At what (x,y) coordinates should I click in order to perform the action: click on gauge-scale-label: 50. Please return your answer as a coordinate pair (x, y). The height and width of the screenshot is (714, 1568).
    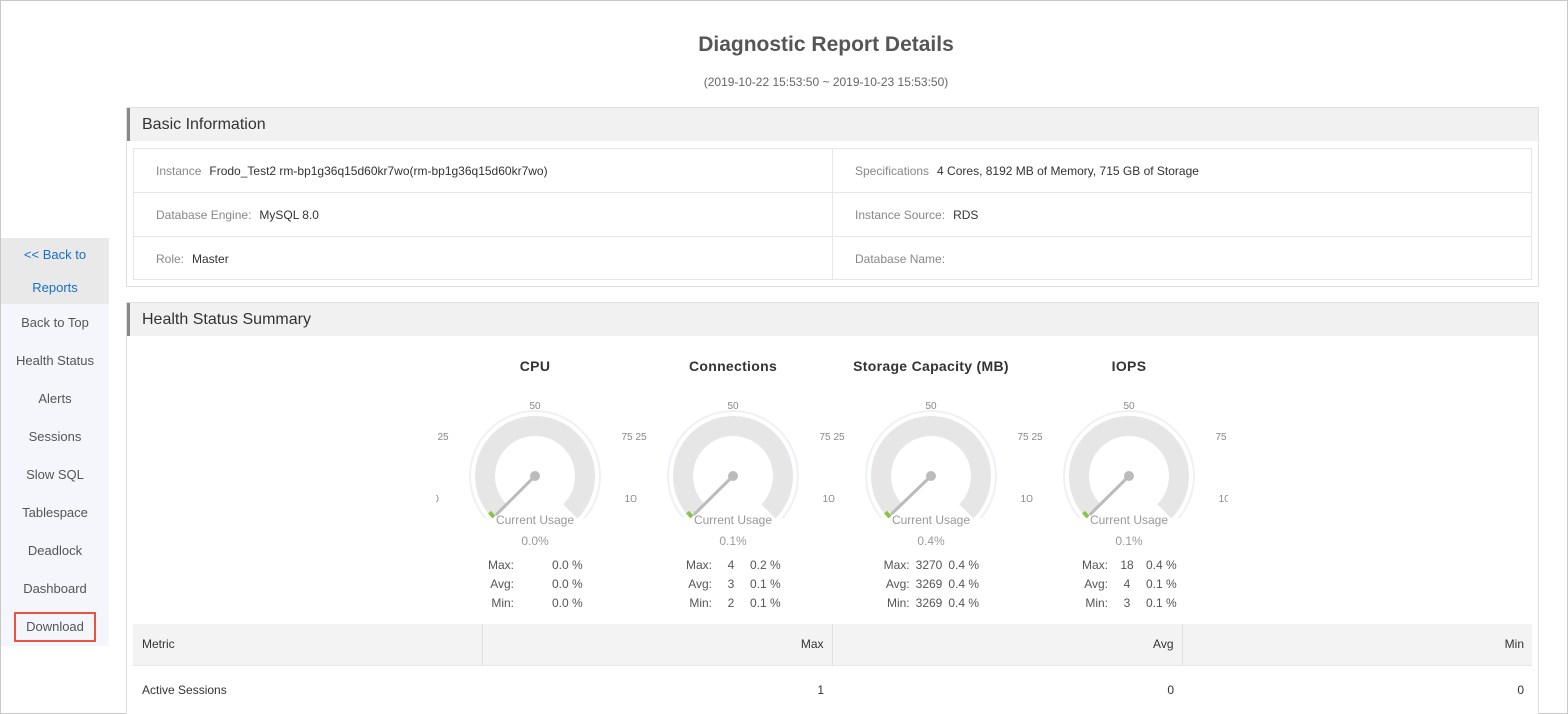
    Looking at the image, I should click on (1129, 406).